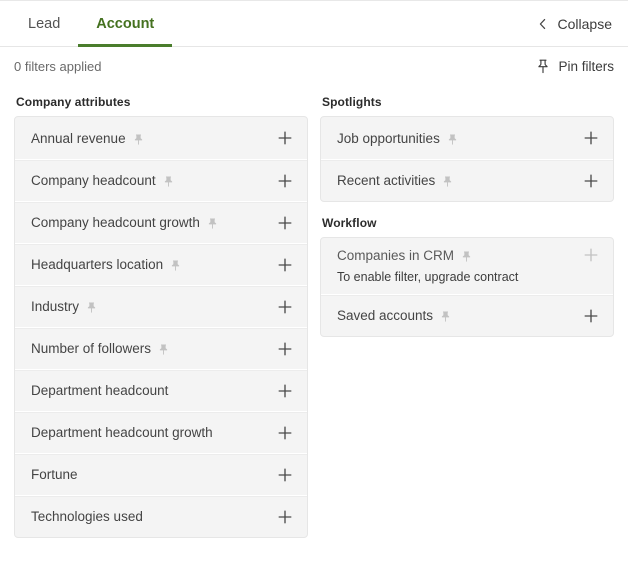 This screenshot has height=568, width=628. Describe the element at coordinates (91, 348) in the screenshot. I see `filter-row-label: Number of followers` at that location.